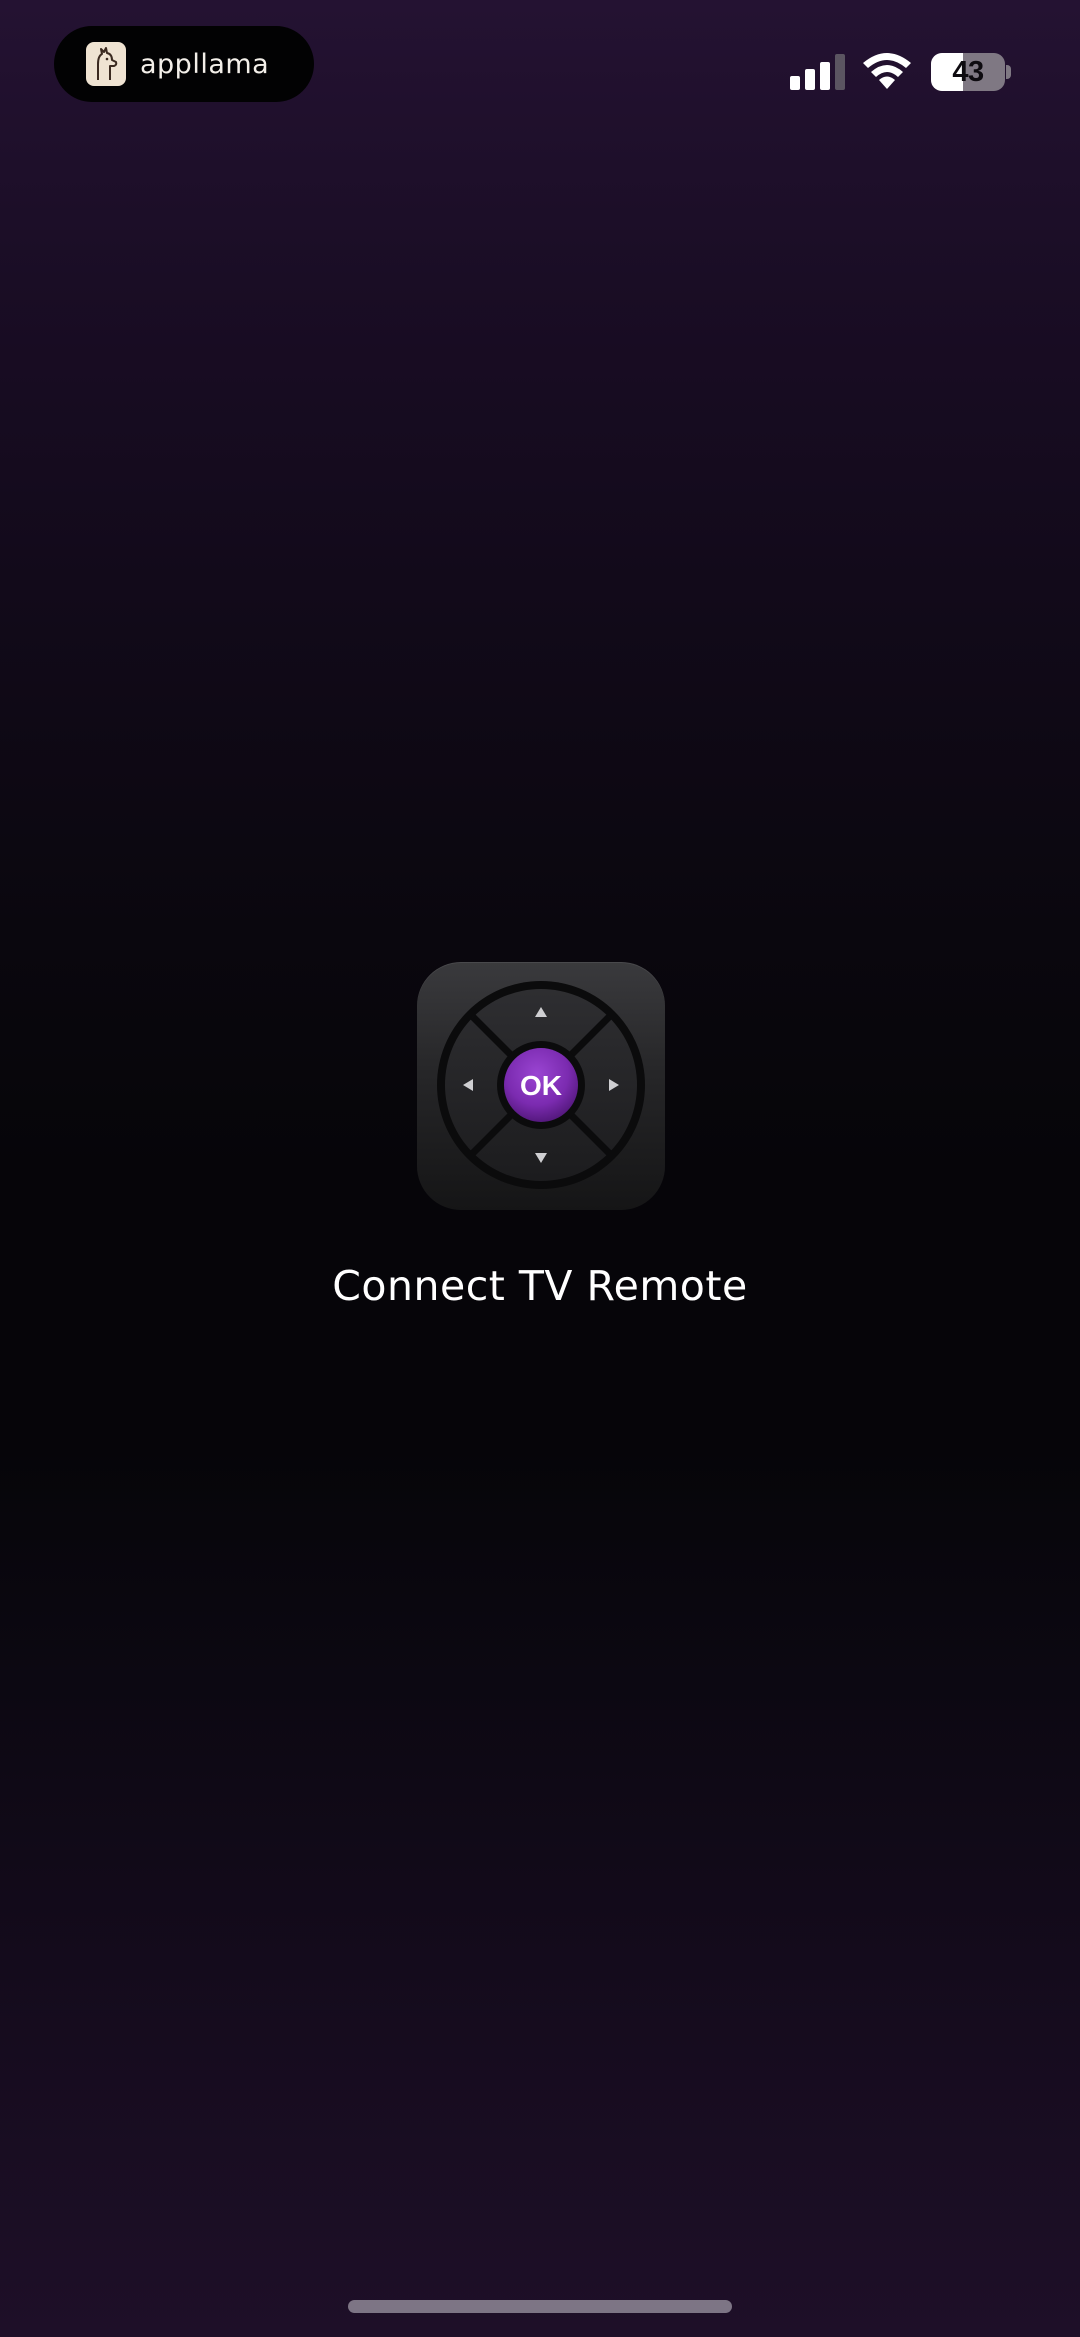 The image size is (1080, 2337). I want to click on app-title: Connect TV Remote, so click(540, 1286).